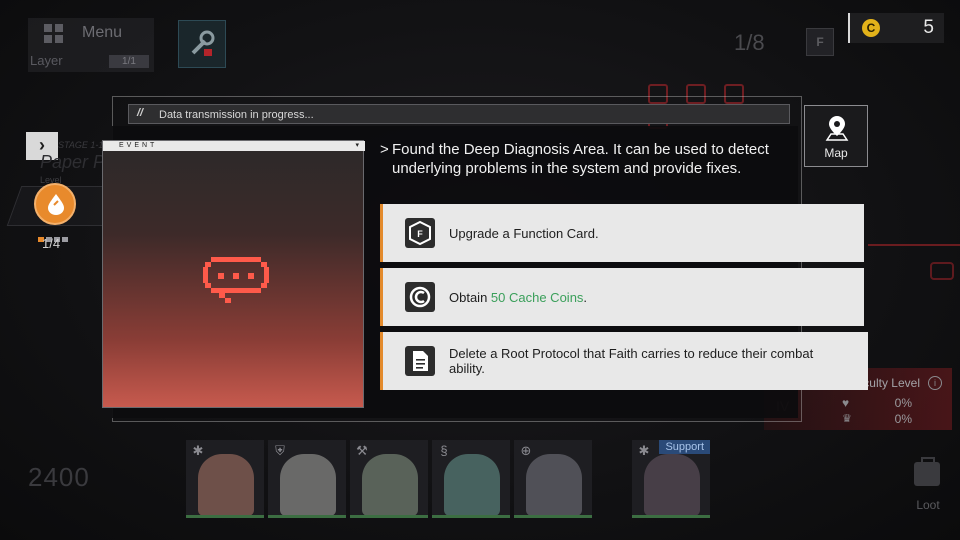 Image resolution: width=960 pixels, height=540 pixels. I want to click on map-node-marker, so click(942, 271).